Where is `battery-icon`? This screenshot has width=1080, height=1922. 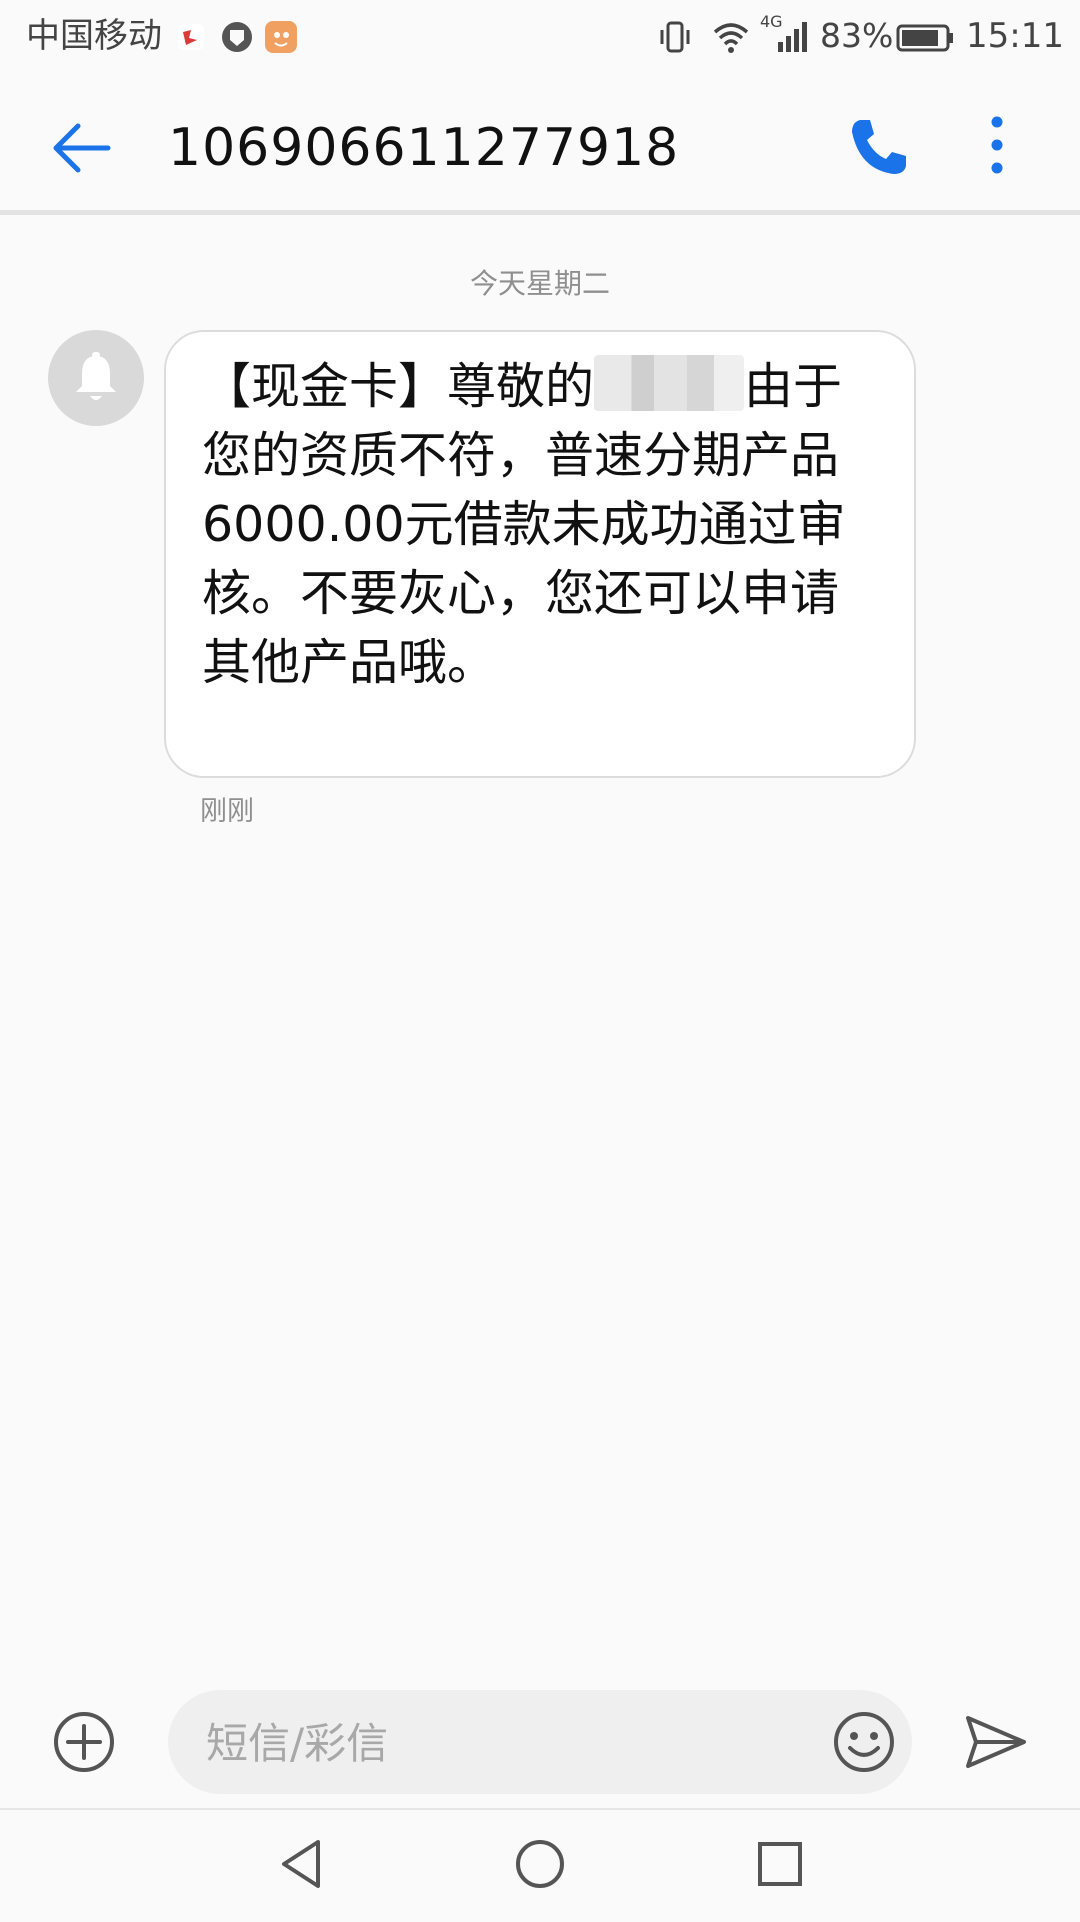
battery-icon is located at coordinates (924, 38).